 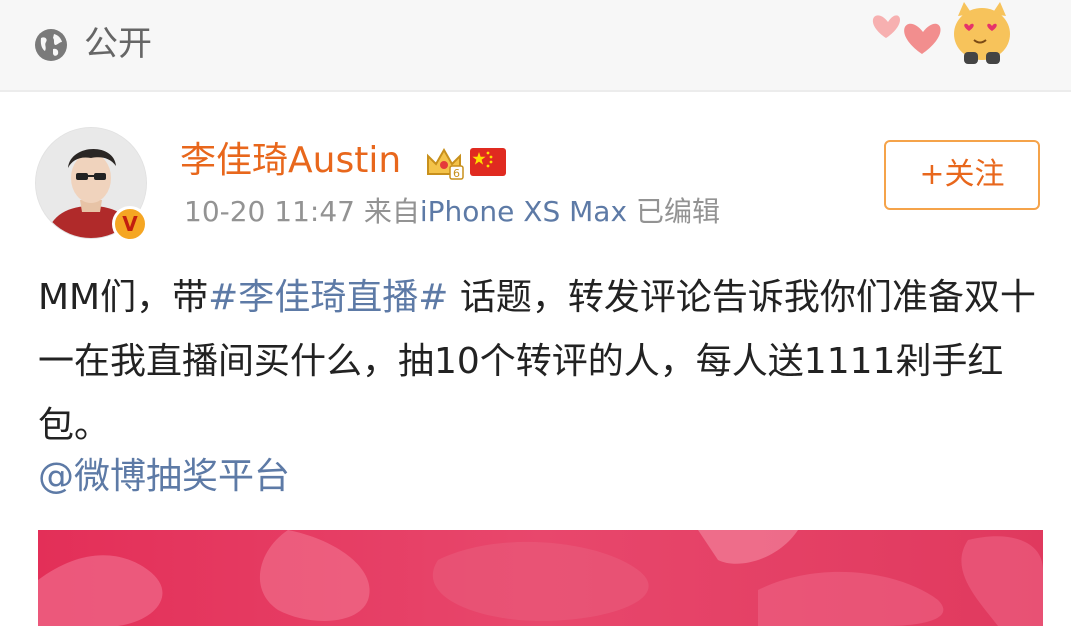 I want to click on post-text-part1: MM们，带, so click(x=123, y=297).